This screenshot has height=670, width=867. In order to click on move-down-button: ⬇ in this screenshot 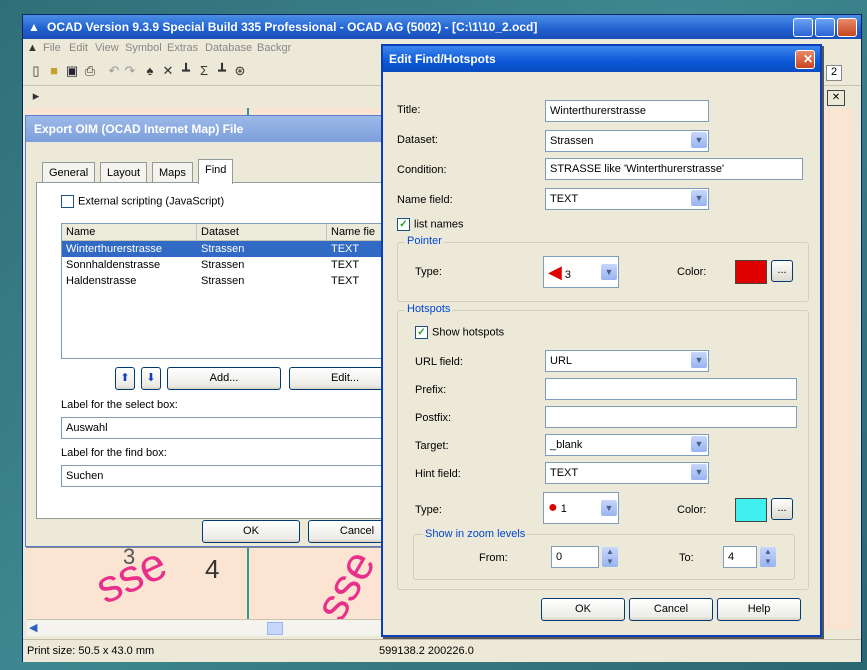, I will do `click(151, 378)`.